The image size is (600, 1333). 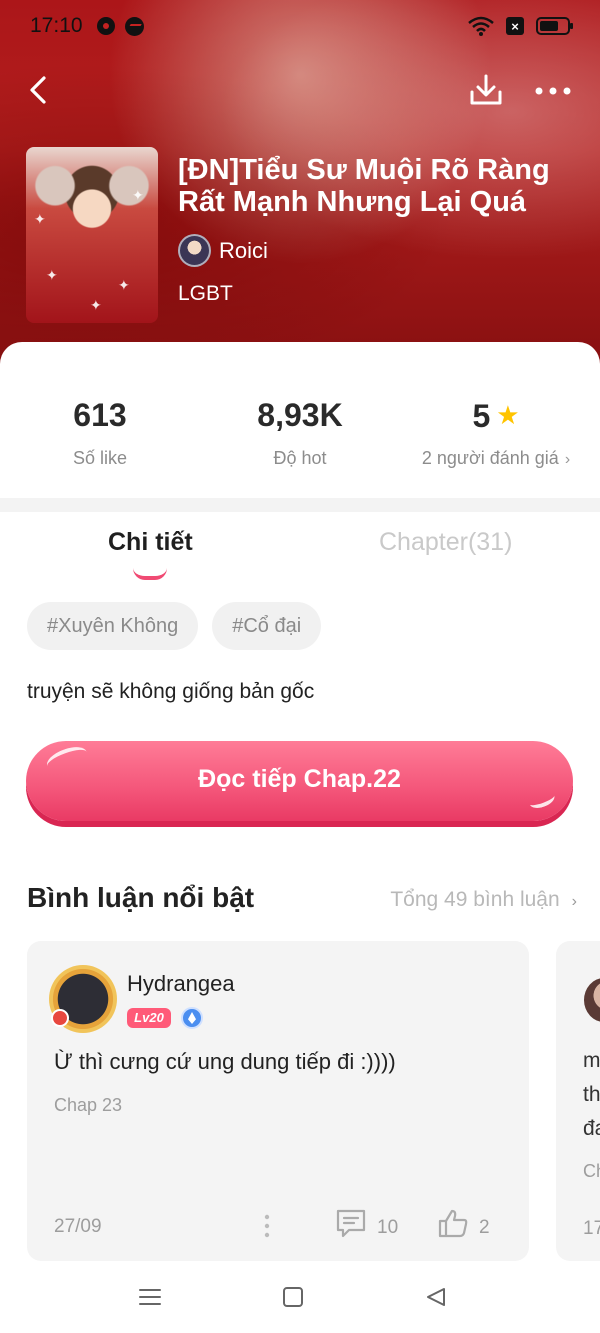 What do you see at coordinates (78, 1226) in the screenshot?
I see `comment-date: 27/09` at bounding box center [78, 1226].